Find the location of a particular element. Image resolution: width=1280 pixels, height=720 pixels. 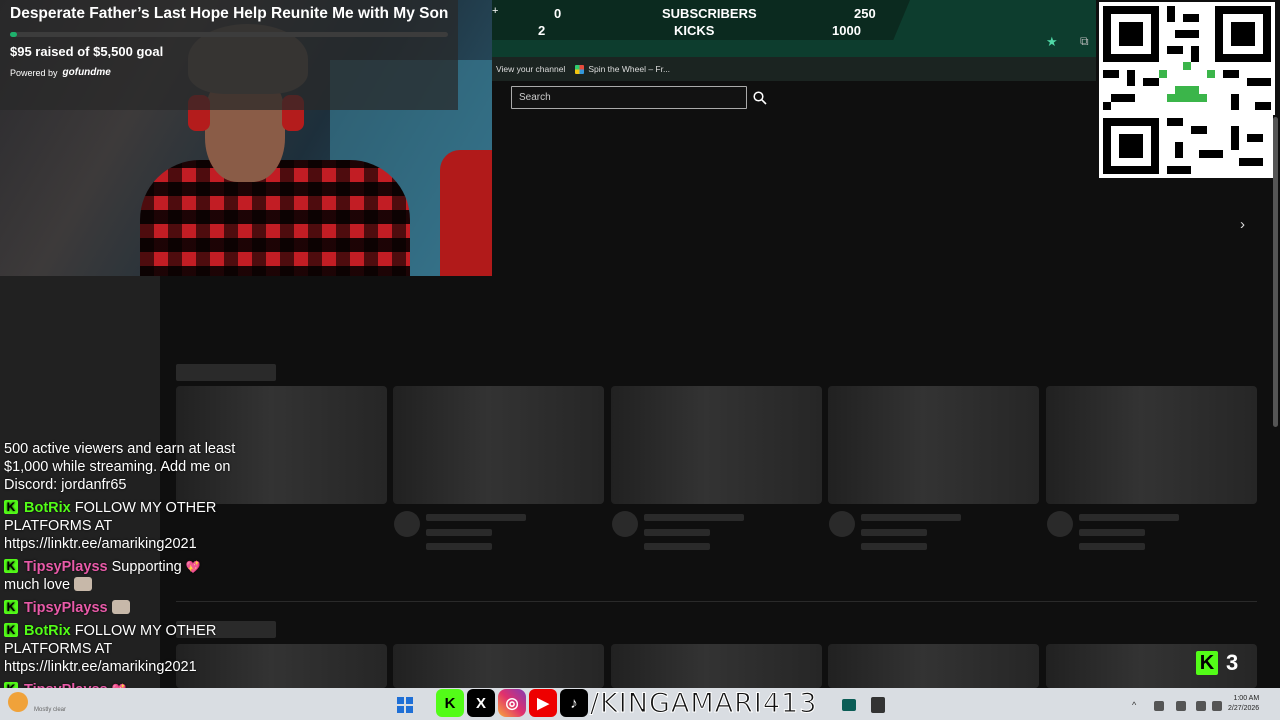

gofundme-progress-fill is located at coordinates (14, 34).